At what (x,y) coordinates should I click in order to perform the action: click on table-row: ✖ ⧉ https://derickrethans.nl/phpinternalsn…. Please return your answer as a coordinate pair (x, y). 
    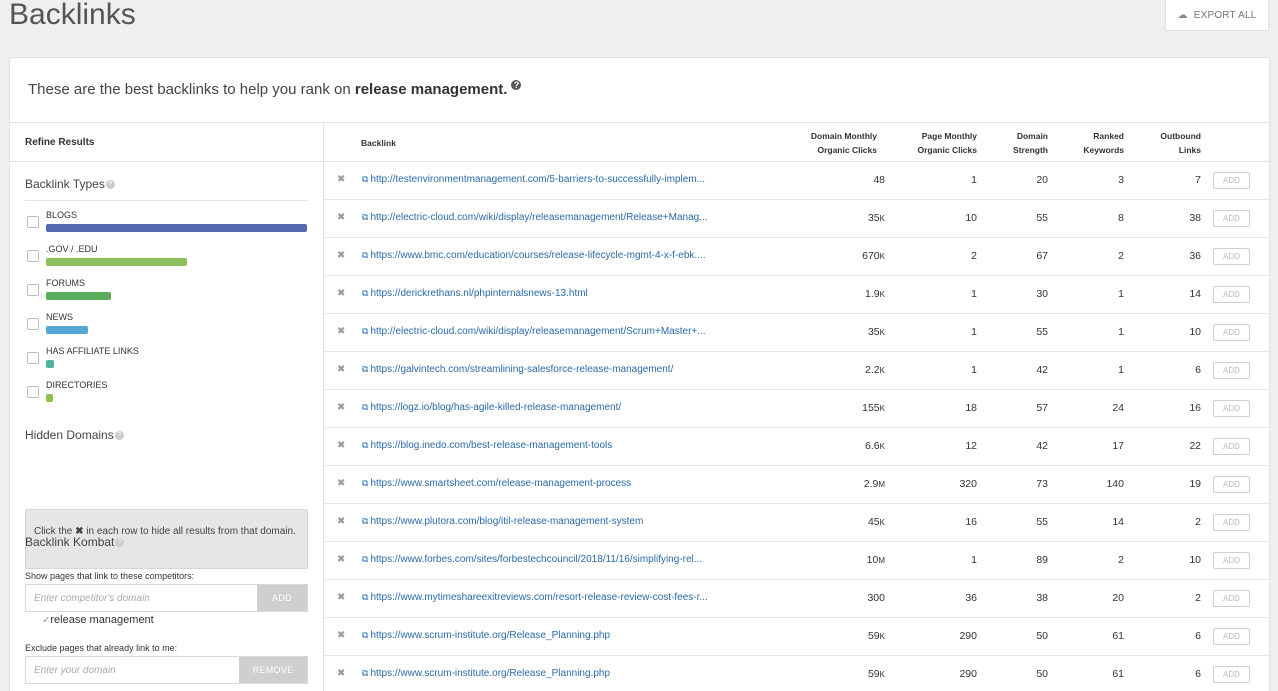
    Looking at the image, I should click on (798, 295).